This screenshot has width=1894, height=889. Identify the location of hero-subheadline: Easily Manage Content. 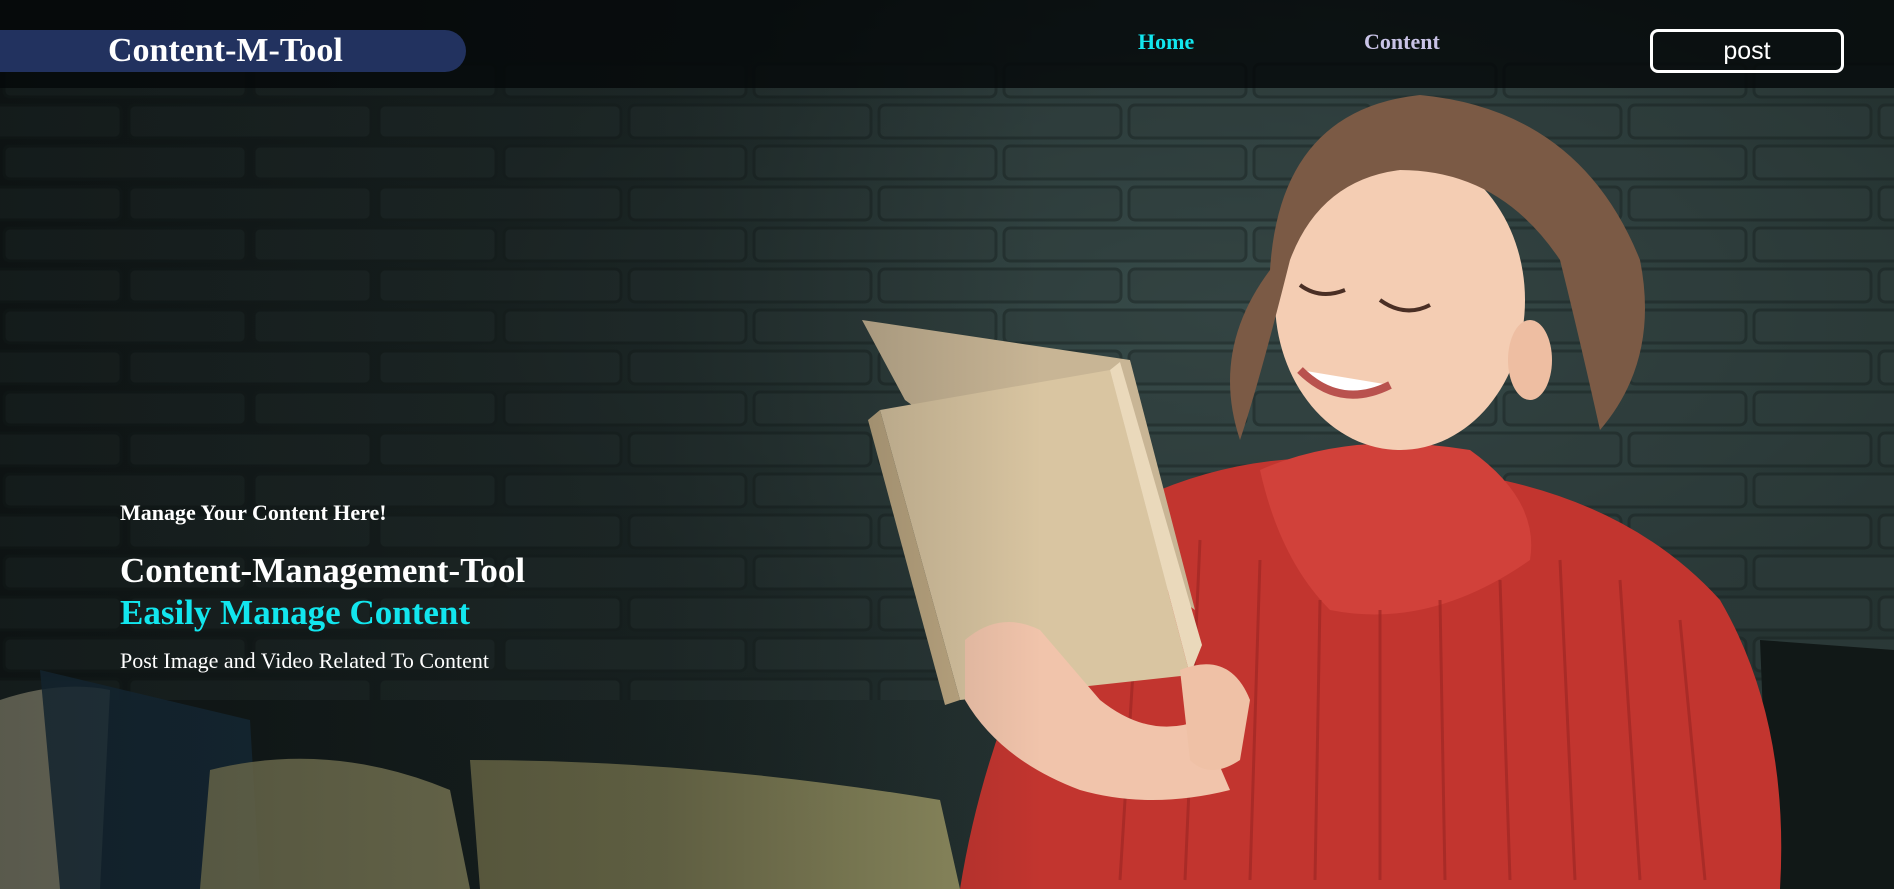
(295, 612).